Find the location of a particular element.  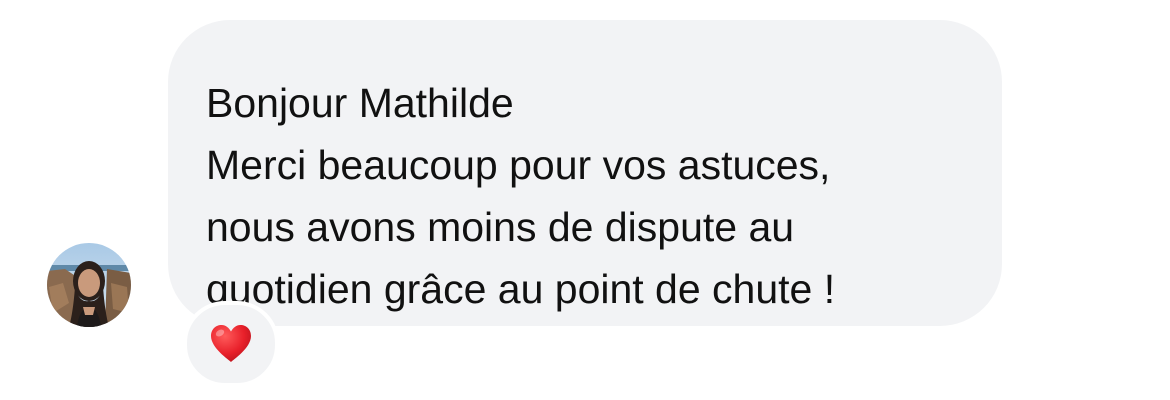

red-heart-icon is located at coordinates (231, 343).